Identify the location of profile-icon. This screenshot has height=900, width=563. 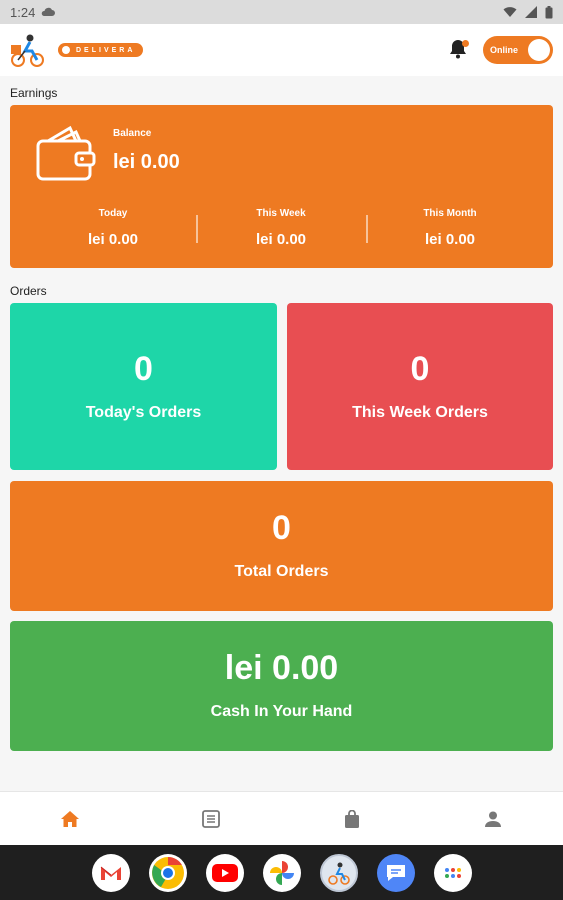
(492, 819).